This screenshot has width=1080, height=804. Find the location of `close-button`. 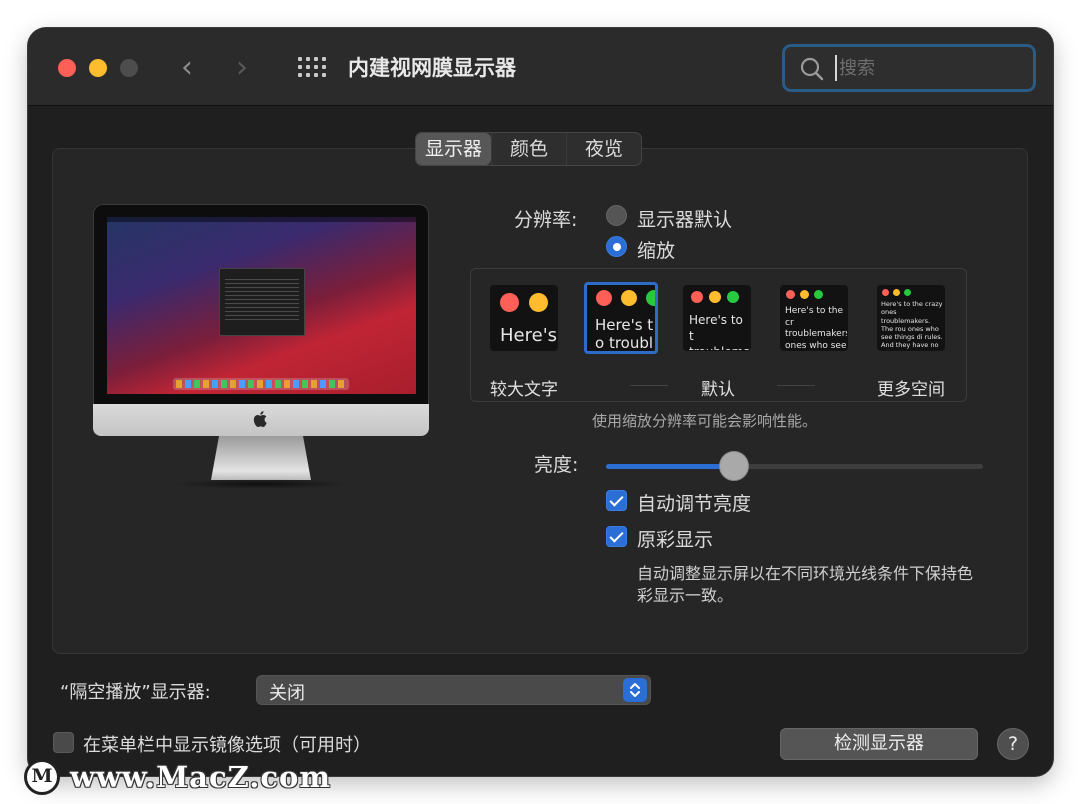

close-button is located at coordinates (67, 68).